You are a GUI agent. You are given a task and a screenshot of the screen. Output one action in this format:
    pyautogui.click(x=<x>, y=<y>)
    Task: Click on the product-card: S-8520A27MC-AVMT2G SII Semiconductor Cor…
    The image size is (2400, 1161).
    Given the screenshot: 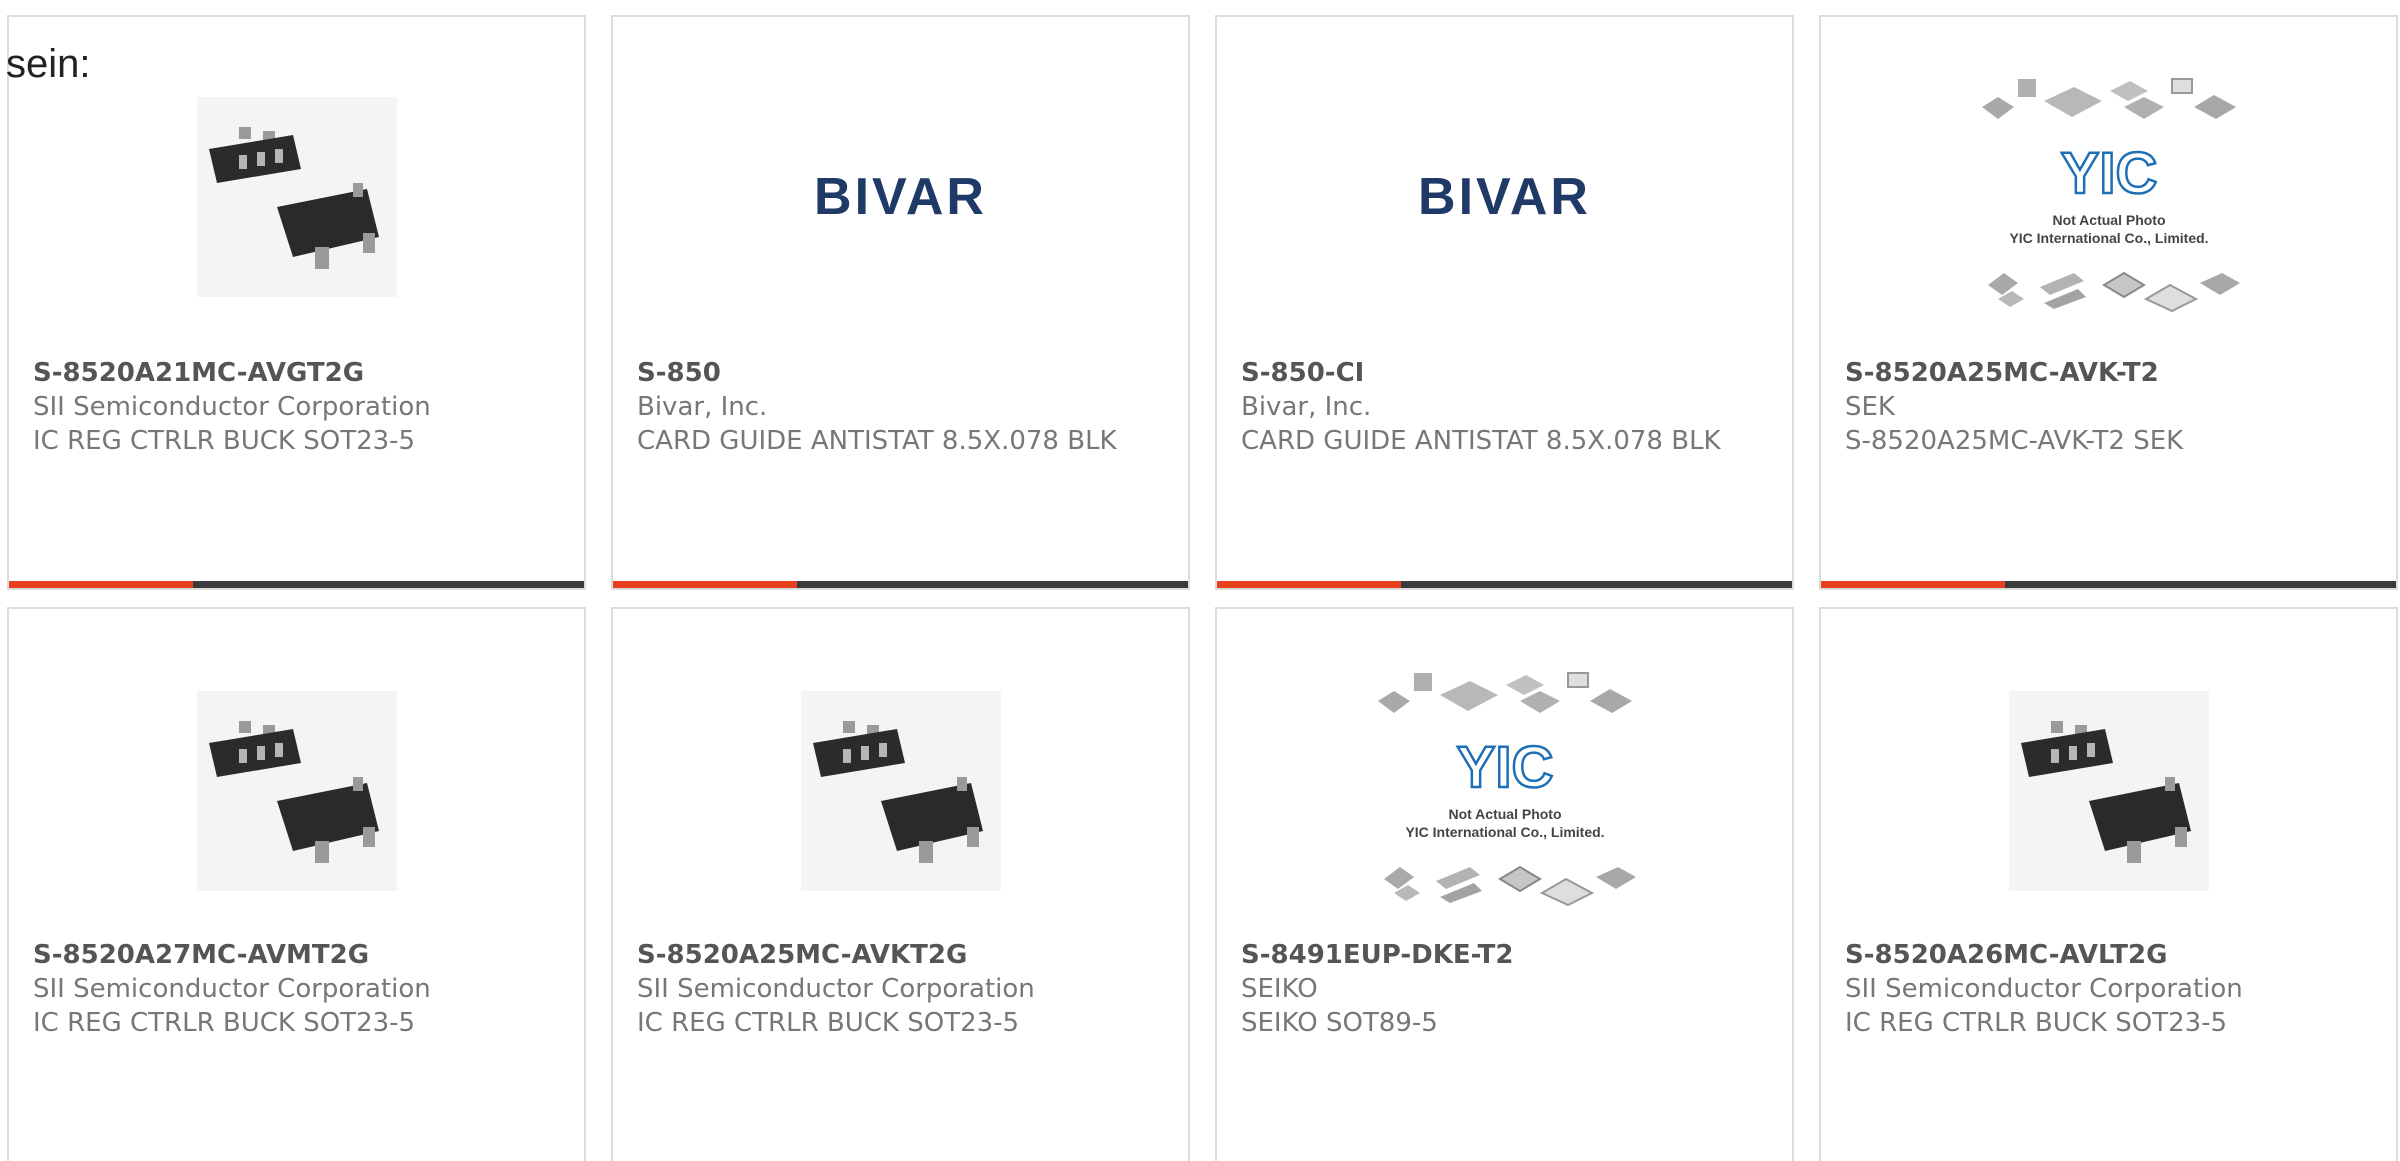 What is the action you would take?
    pyautogui.click(x=296, y=884)
    